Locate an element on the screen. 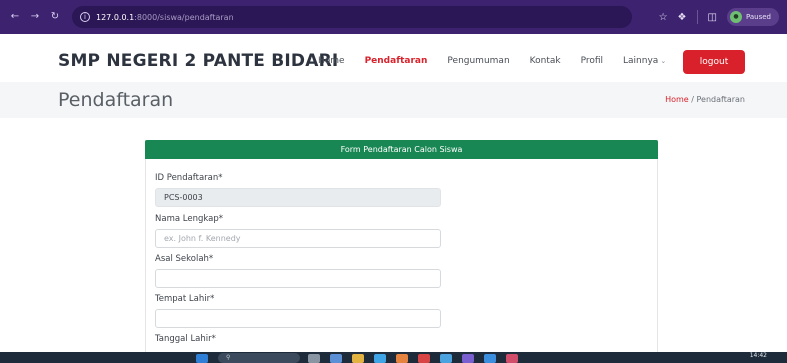 This screenshot has width=787, height=363. breadcrumb-current: Pendaftaran is located at coordinates (721, 99).